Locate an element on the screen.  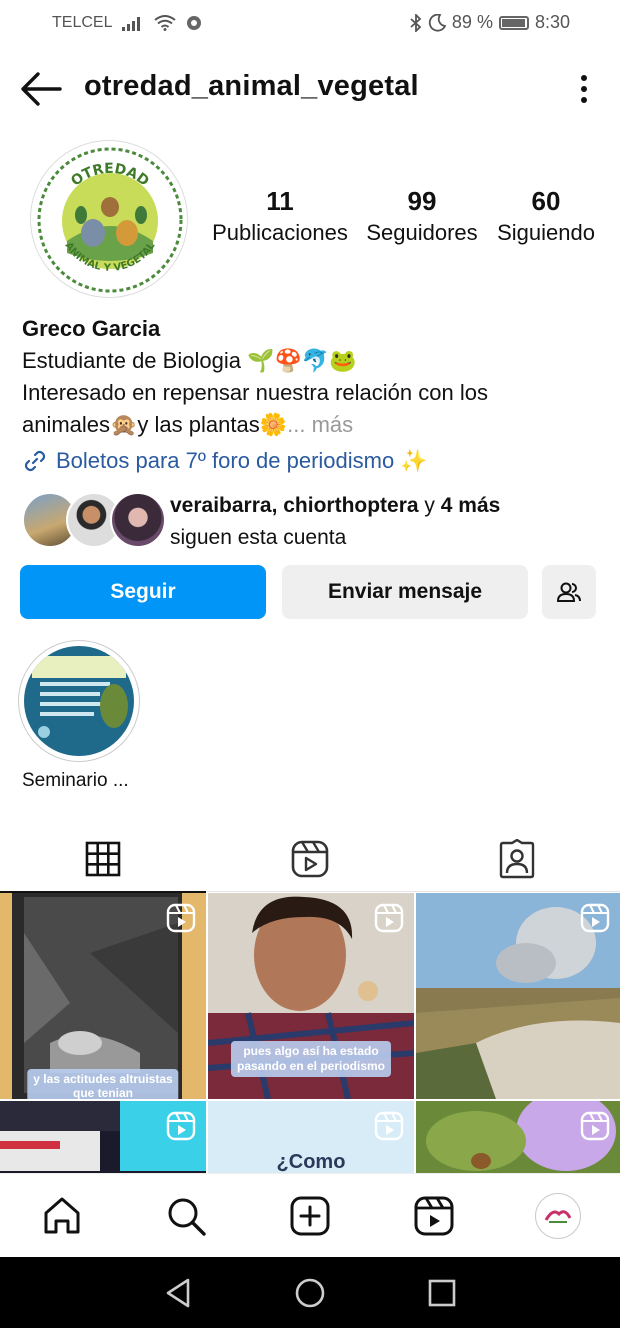
stat-following: 60 Siguiendo is located at coordinates (546, 218).